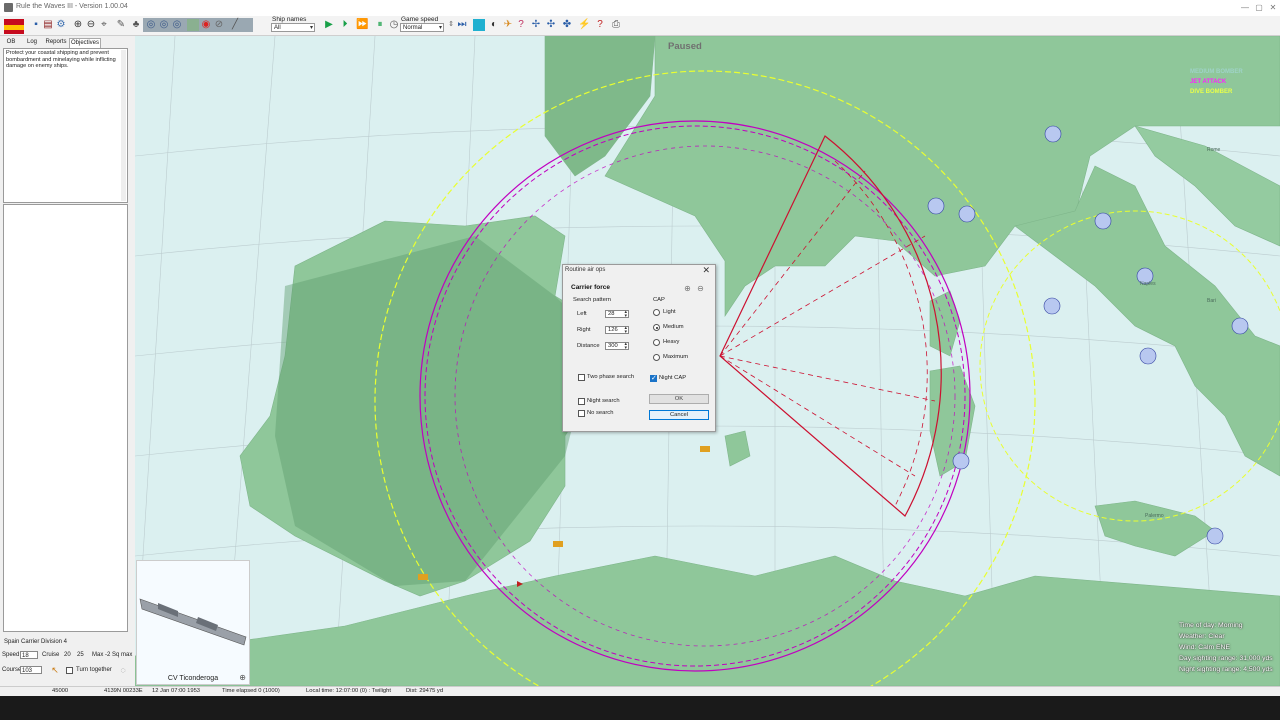 This screenshot has height=720, width=1280. What do you see at coordinates (11, 655) in the screenshot?
I see `speed-label: Speed` at bounding box center [11, 655].